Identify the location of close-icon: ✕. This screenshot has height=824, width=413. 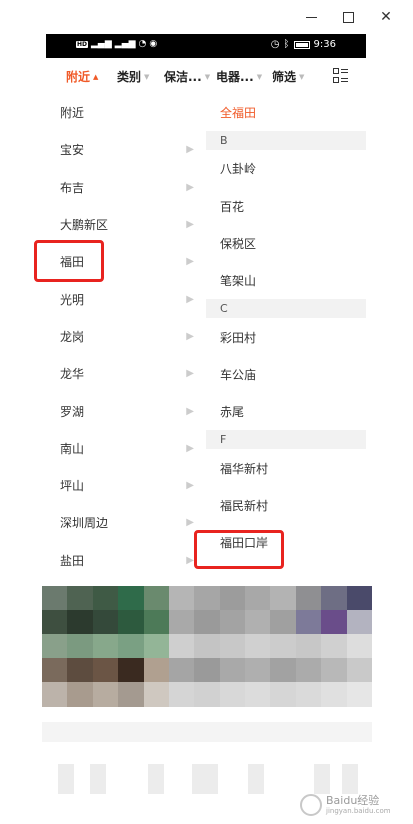
(386, 17).